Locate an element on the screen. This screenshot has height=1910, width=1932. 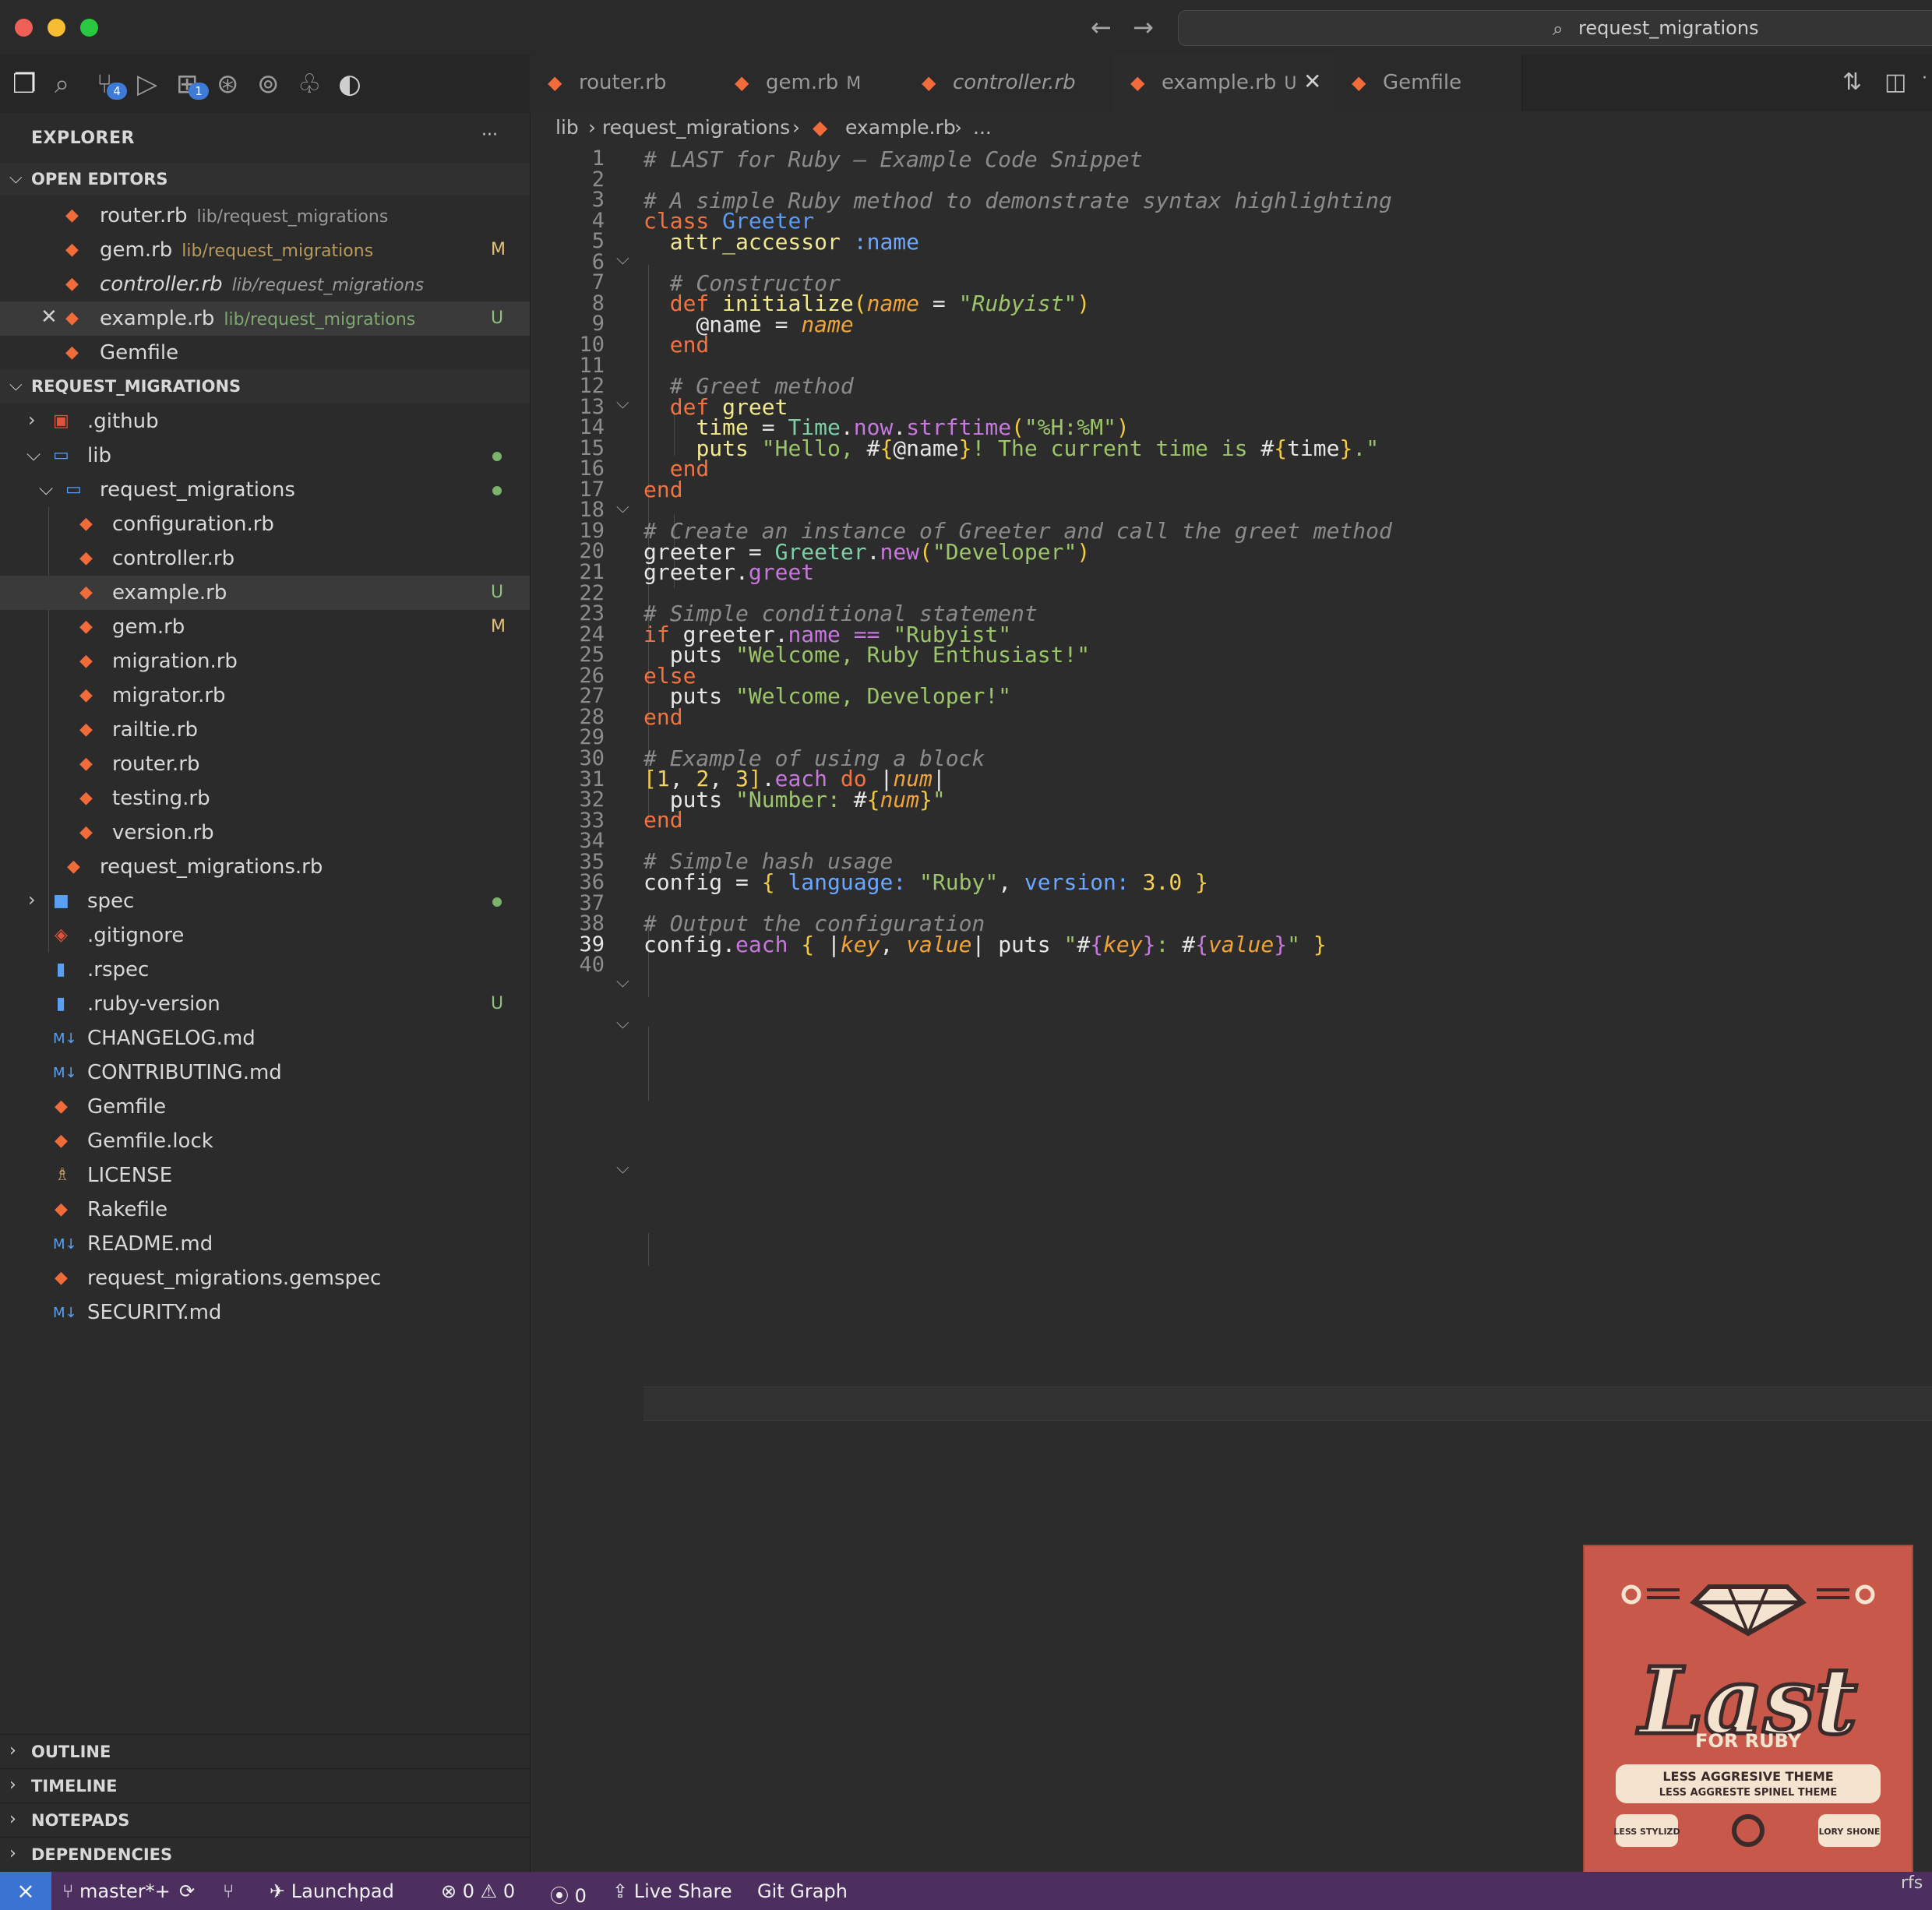
branch-indicator: ⑂ master*+ is located at coordinates (117, 1891).